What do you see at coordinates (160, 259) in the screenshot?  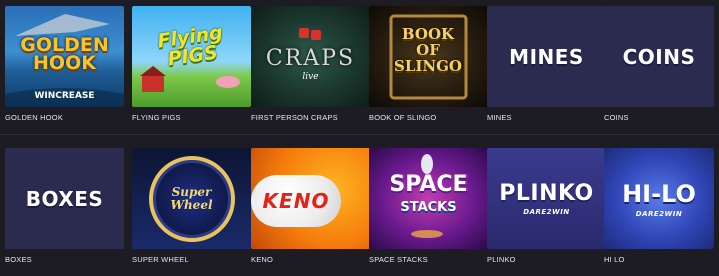 I see `game-label: SUPER WHEEL` at bounding box center [160, 259].